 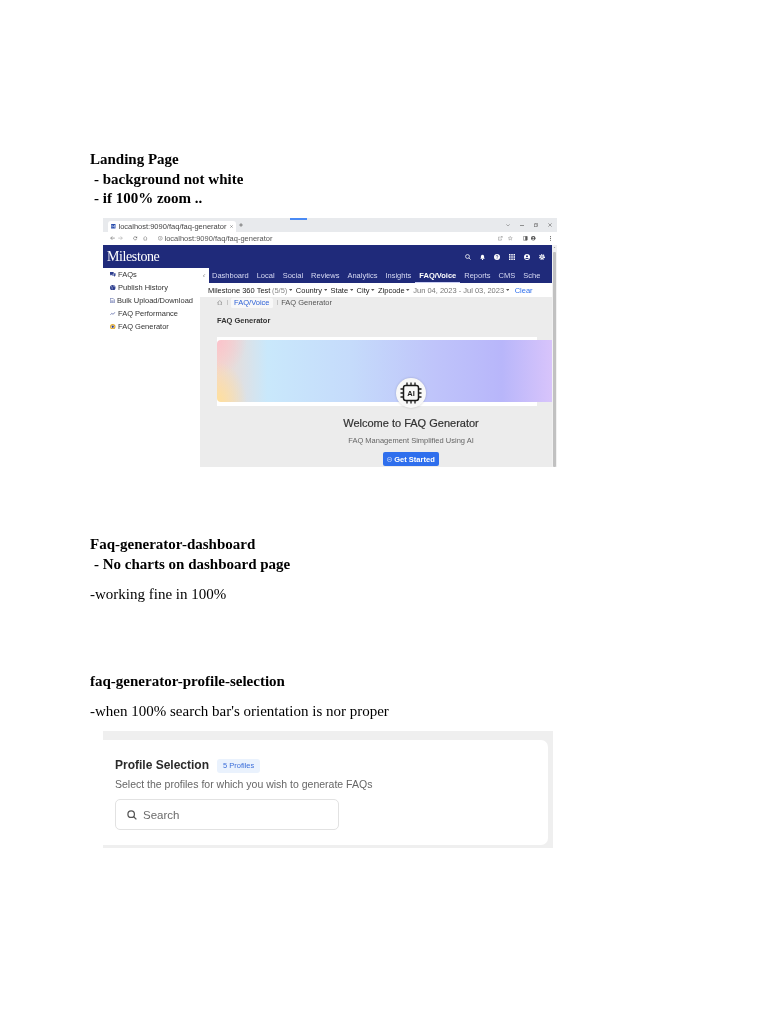 What do you see at coordinates (497, 256) in the screenshot?
I see `help-icon` at bounding box center [497, 256].